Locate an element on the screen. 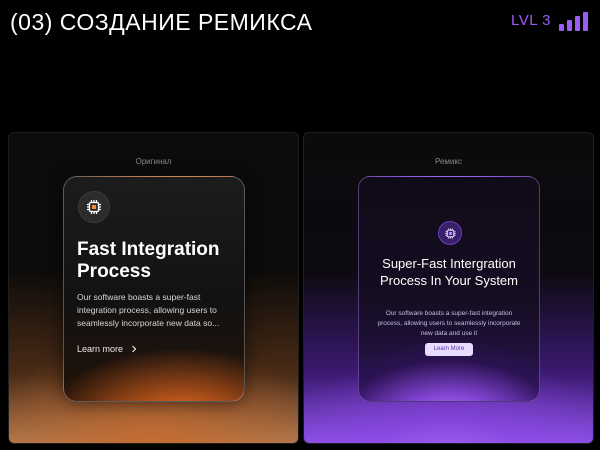 The image size is (600, 450). learn-more-link: Learn more is located at coordinates (107, 349).